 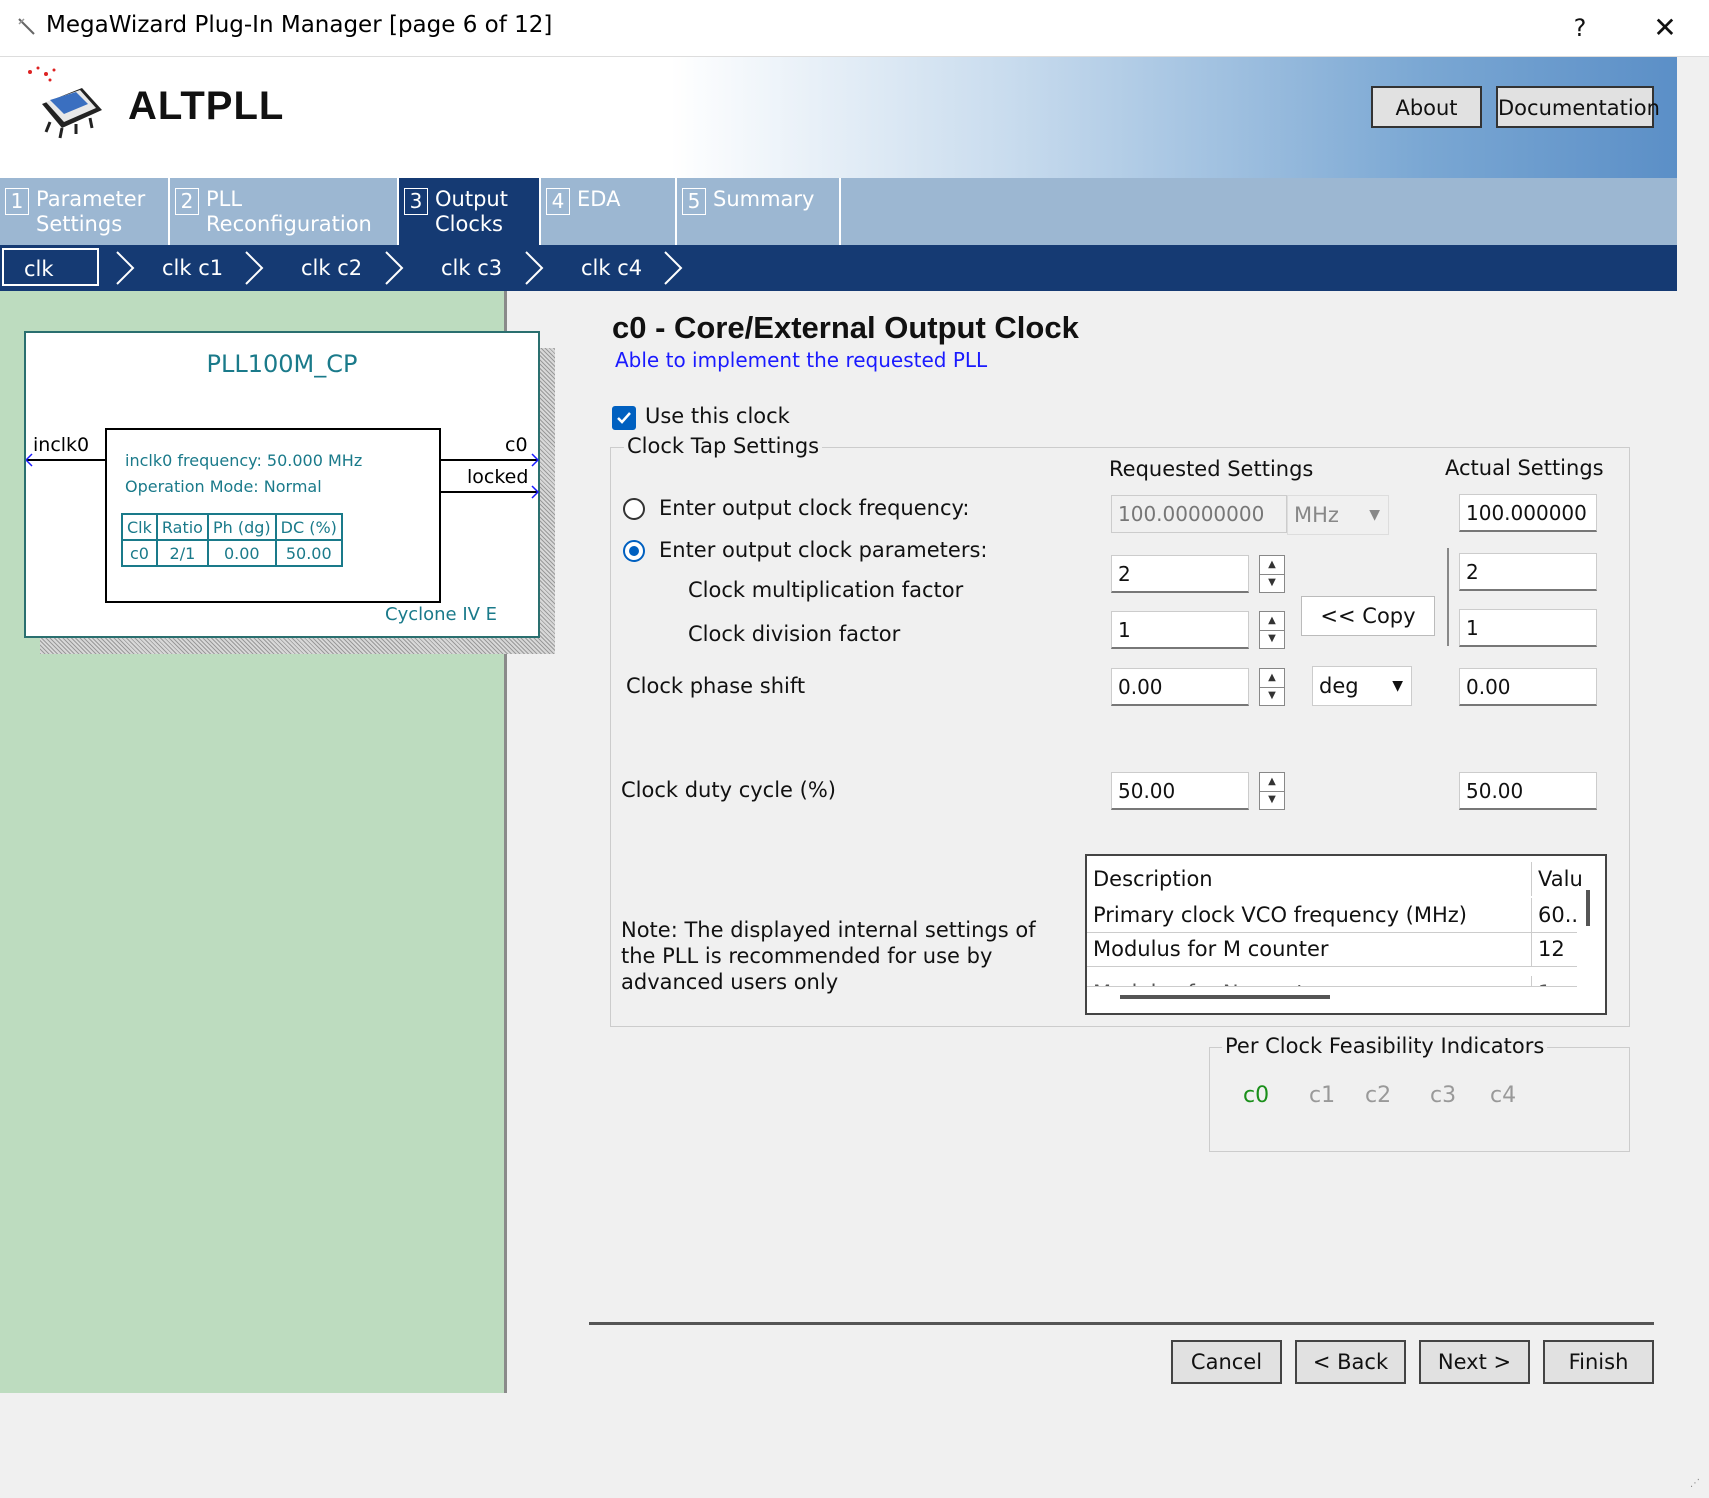 I want to click on table-header-cell: DC (%), so click(x=308, y=527).